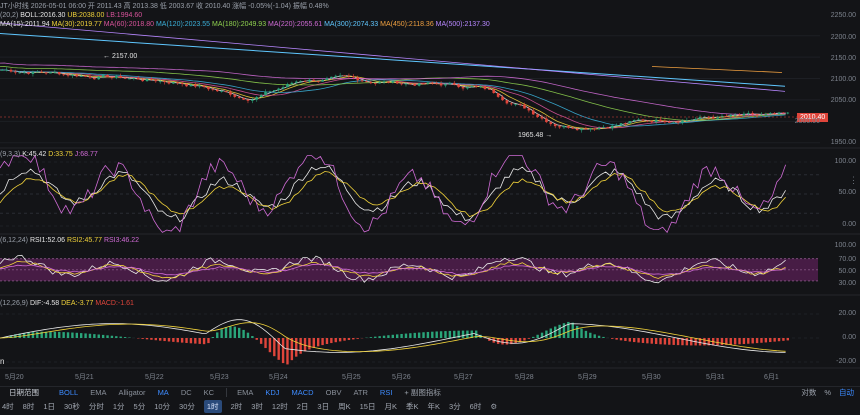 The width and height of the screenshot is (860, 415). What do you see at coordinates (323, 406) in the screenshot?
I see `timeframe-14: 3日` at bounding box center [323, 406].